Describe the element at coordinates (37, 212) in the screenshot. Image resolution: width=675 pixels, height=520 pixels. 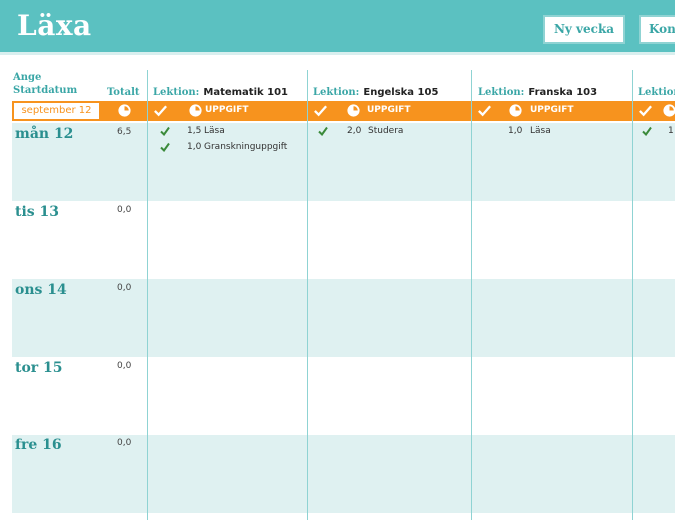
I see `day-label-tue: tis 13` at that location.